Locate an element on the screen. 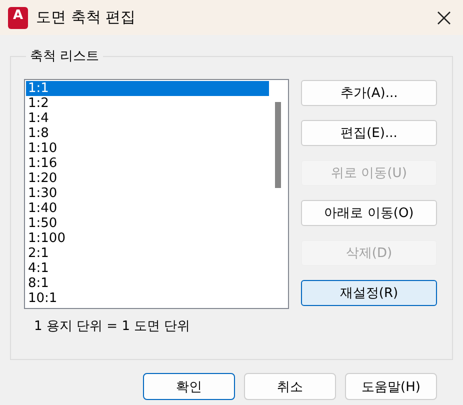  scale-list-item: 1:30 is located at coordinates (147, 193).